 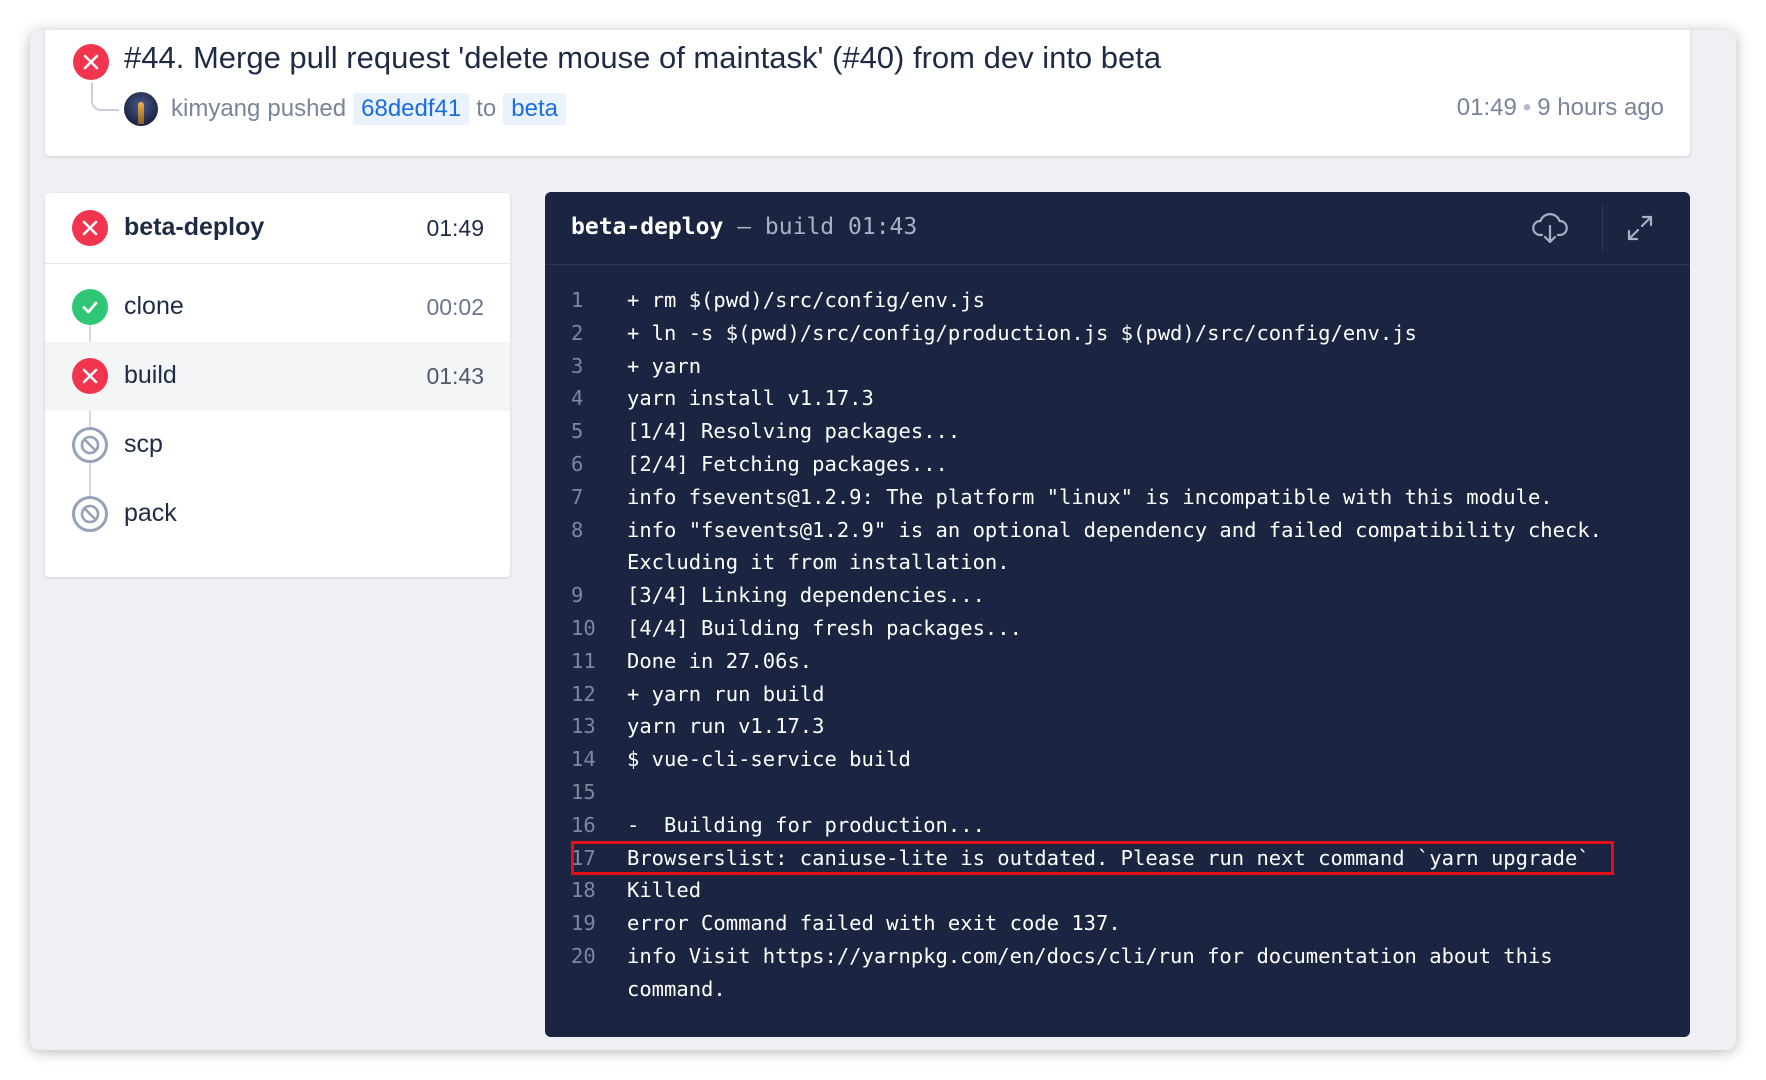 I want to click on log-line-number: 9, so click(x=577, y=595).